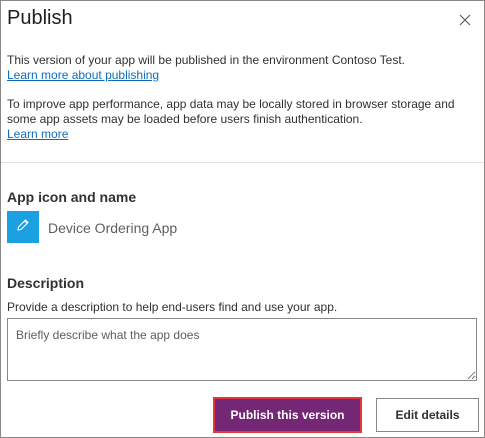  What do you see at coordinates (46, 283) in the screenshot?
I see `description-heading: Description` at bounding box center [46, 283].